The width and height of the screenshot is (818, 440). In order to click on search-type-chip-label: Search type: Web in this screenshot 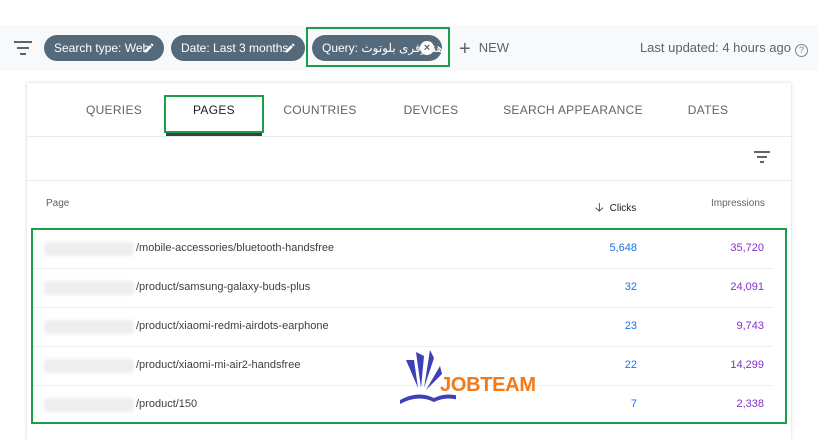, I will do `click(102, 48)`.